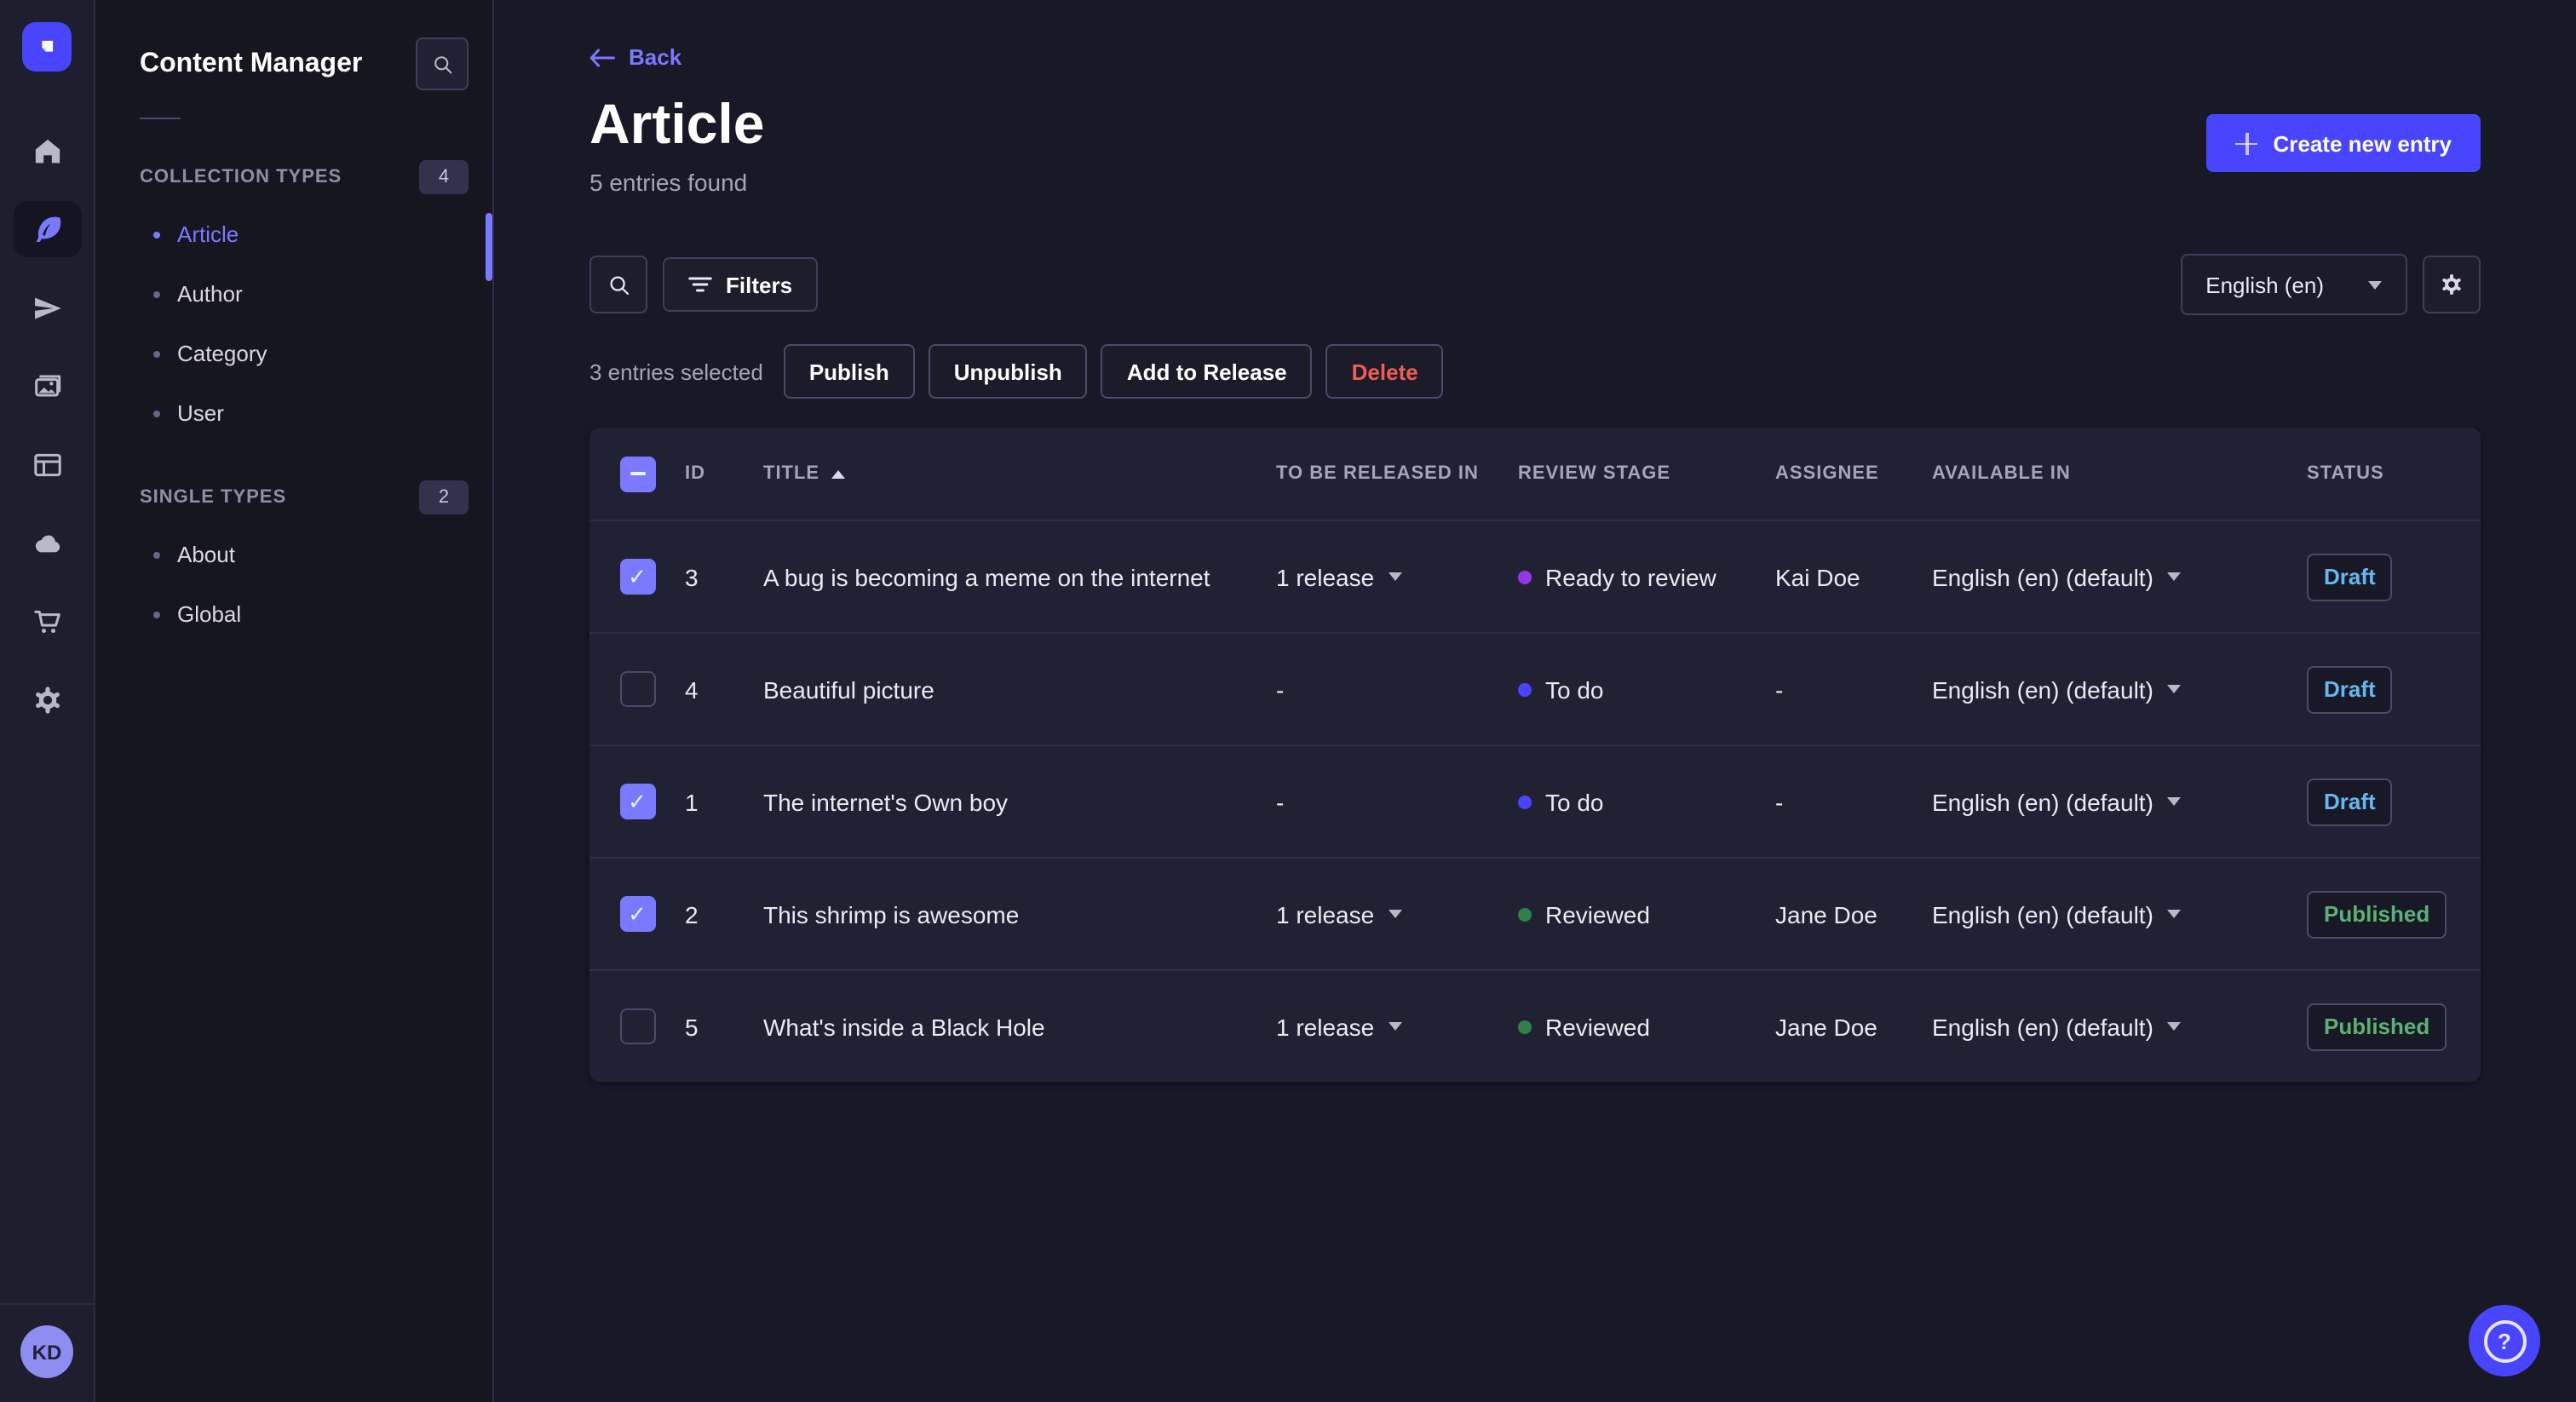  I want to click on cell-id: 3, so click(692, 576).